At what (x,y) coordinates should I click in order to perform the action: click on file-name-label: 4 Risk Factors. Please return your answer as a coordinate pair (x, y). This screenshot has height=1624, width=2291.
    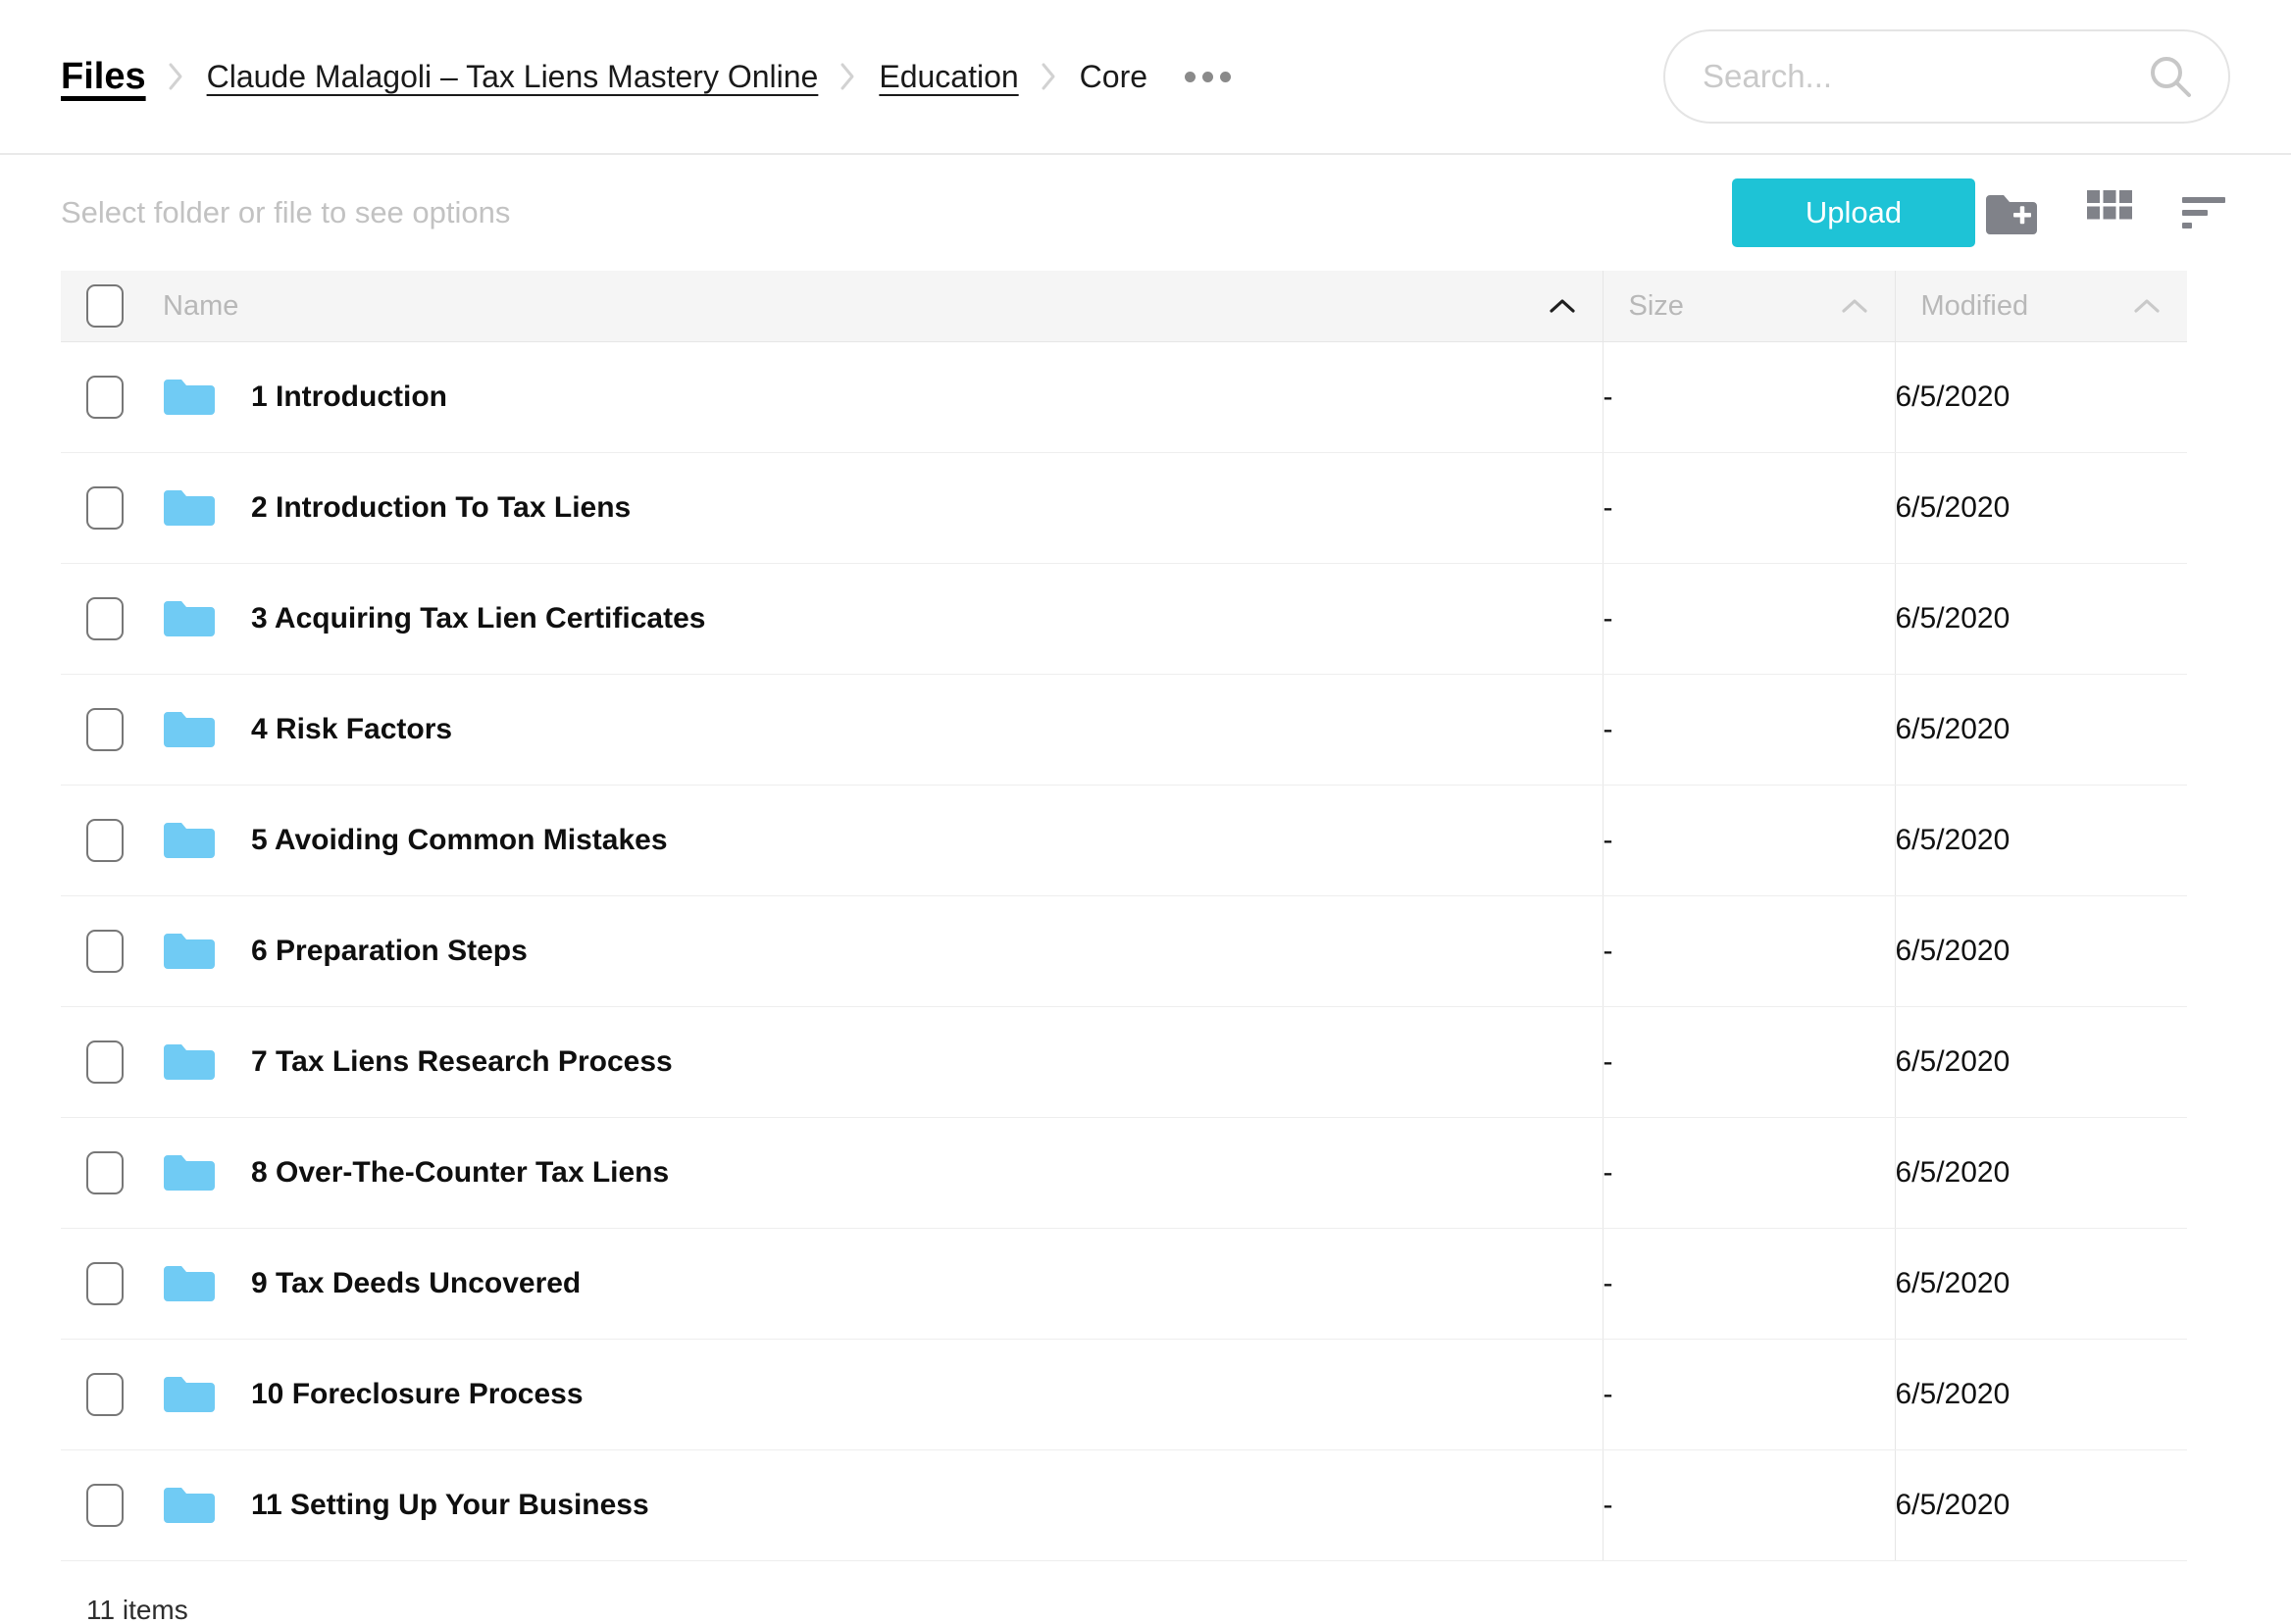
    Looking at the image, I should click on (352, 729).